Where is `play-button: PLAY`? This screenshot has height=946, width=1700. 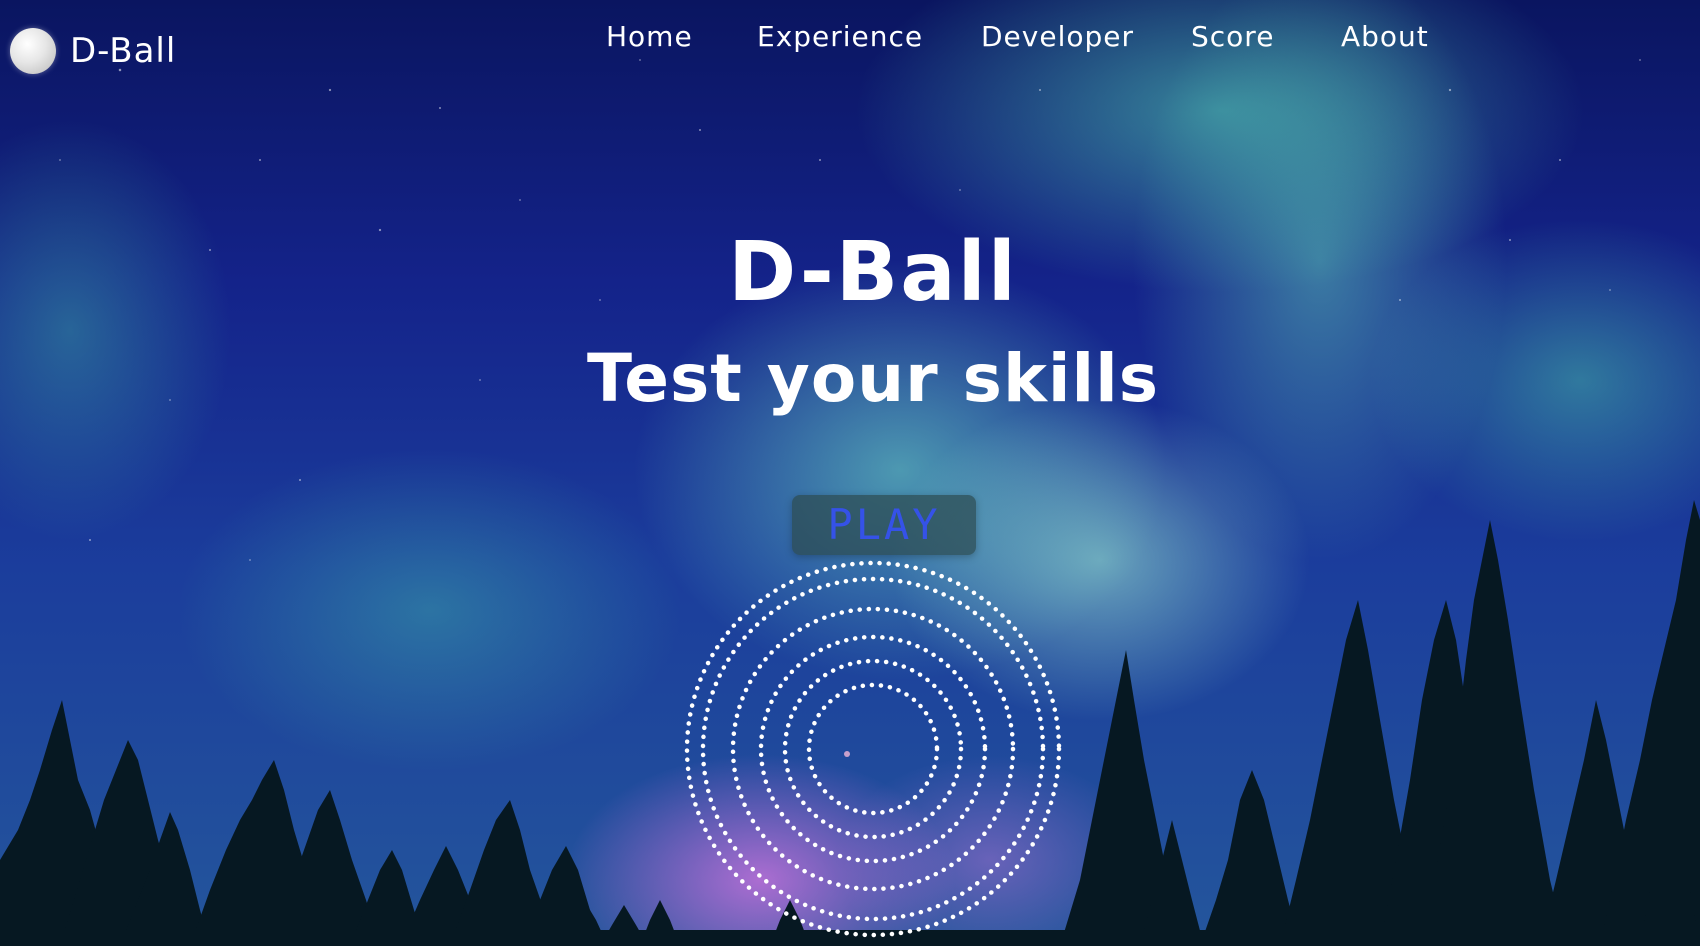
play-button: PLAY is located at coordinates (884, 525).